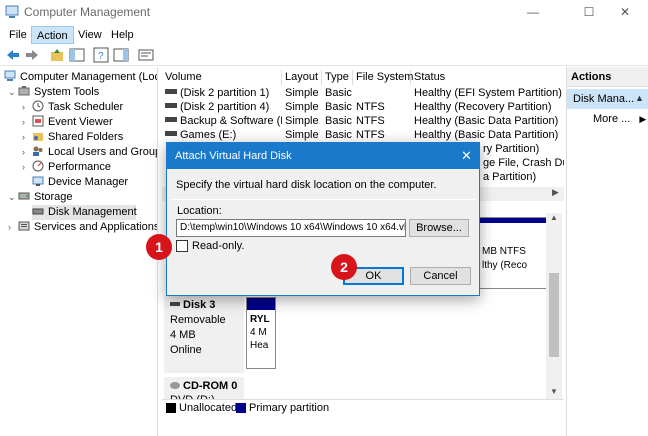  What do you see at coordinates (103, 152) in the screenshot?
I see `tree-label-local-users: Local Users and Groups` at bounding box center [103, 152].